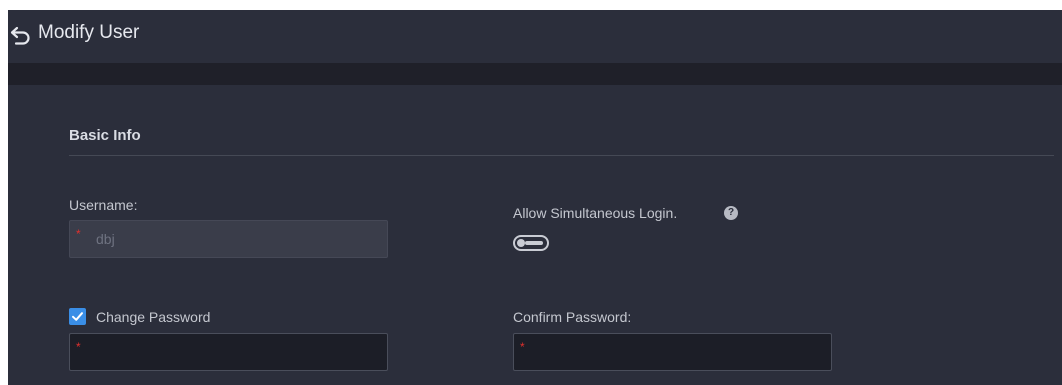  What do you see at coordinates (105, 135) in the screenshot?
I see `section-title-basic-info: Basic Info` at bounding box center [105, 135].